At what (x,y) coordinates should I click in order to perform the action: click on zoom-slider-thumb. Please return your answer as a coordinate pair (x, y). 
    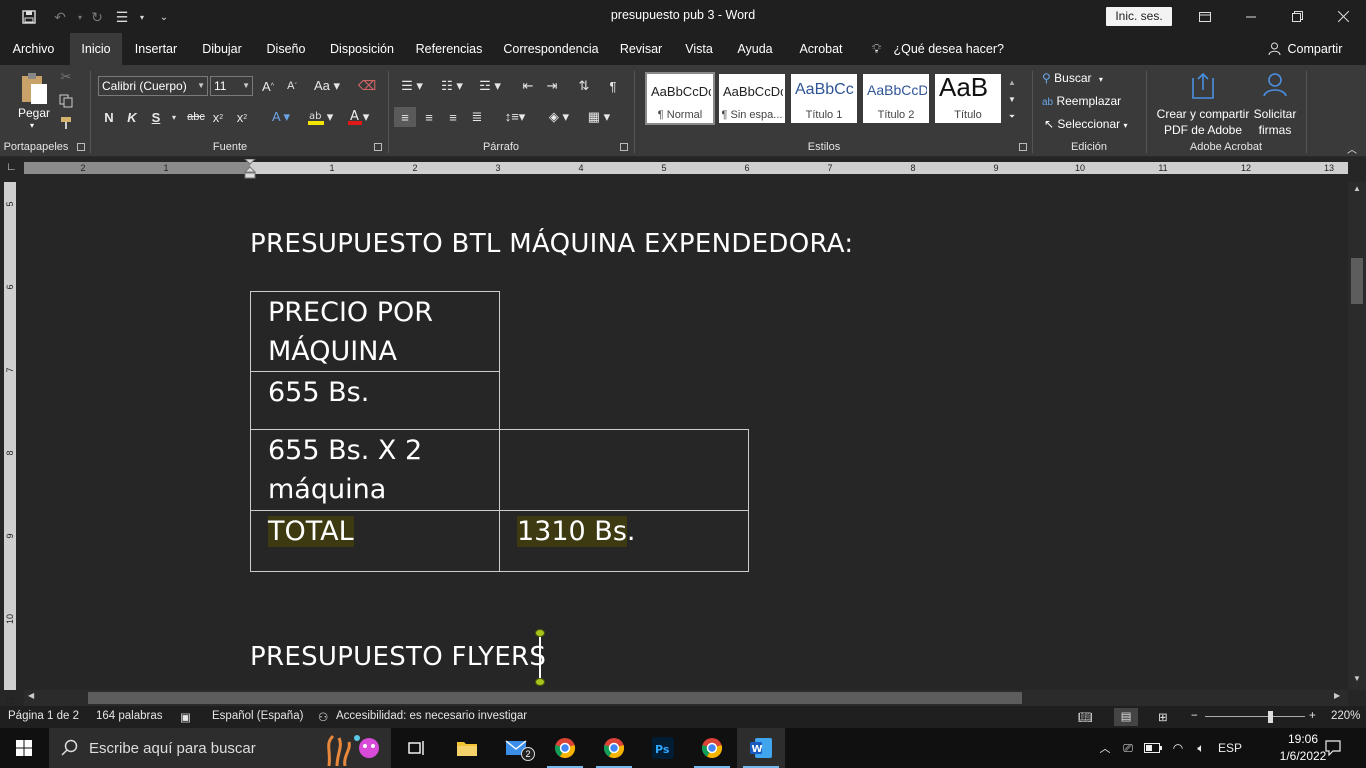
    Looking at the image, I should click on (1270, 717).